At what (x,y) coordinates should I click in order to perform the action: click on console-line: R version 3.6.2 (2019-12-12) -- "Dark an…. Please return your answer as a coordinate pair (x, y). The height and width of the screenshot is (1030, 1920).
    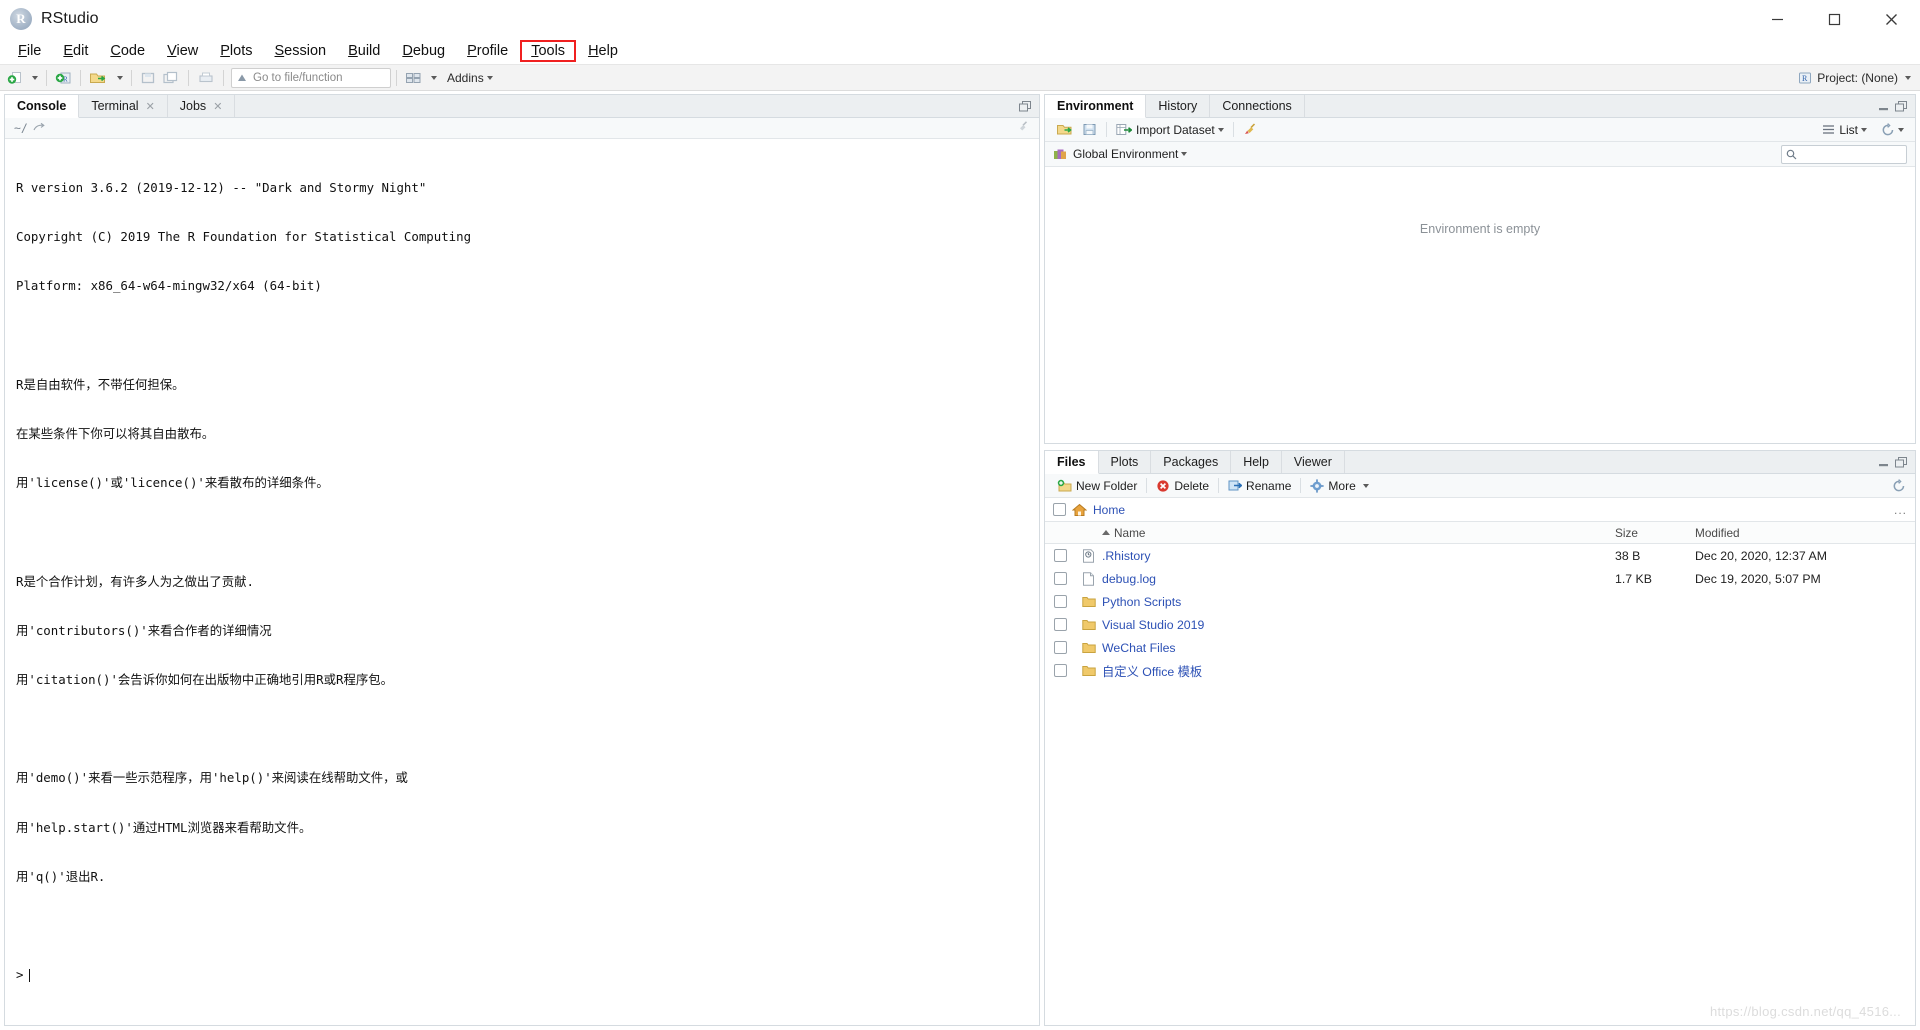
    Looking at the image, I should click on (221, 187).